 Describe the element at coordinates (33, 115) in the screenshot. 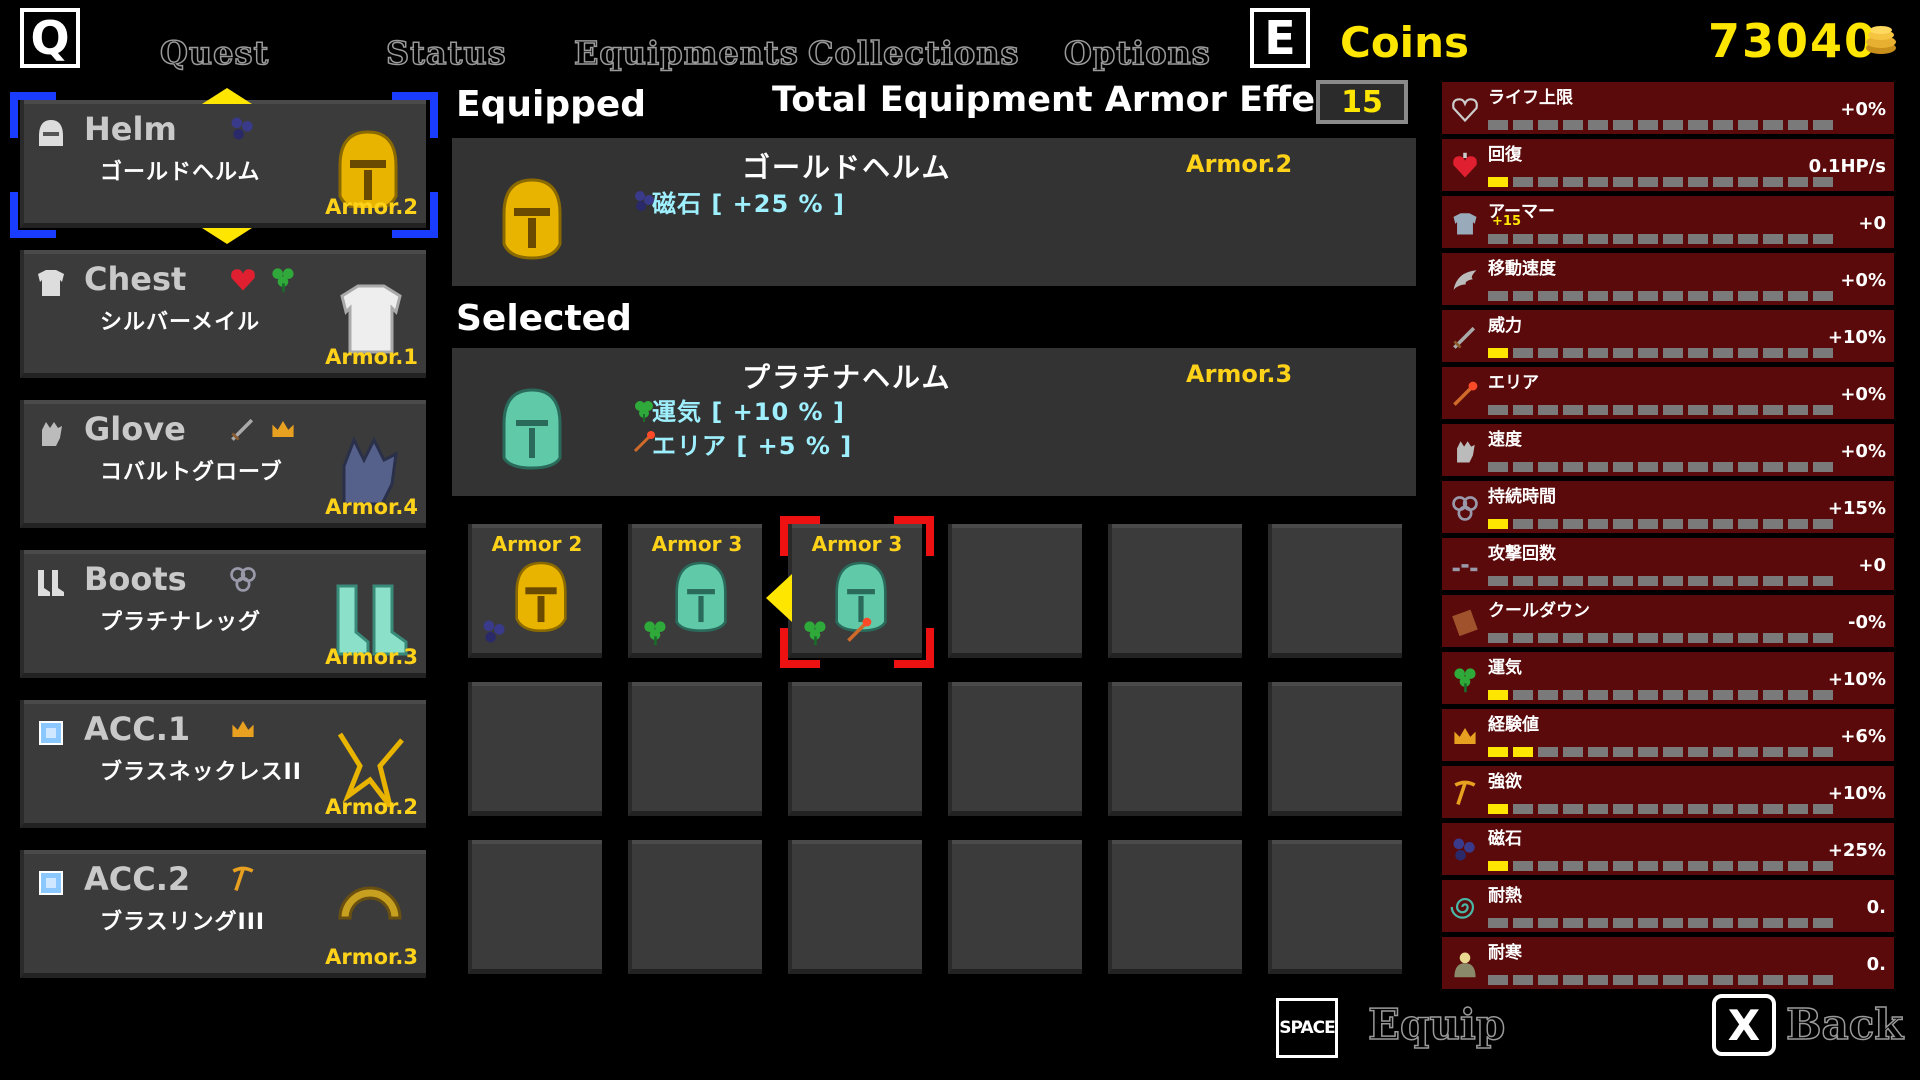

I see `selection-corner` at that location.